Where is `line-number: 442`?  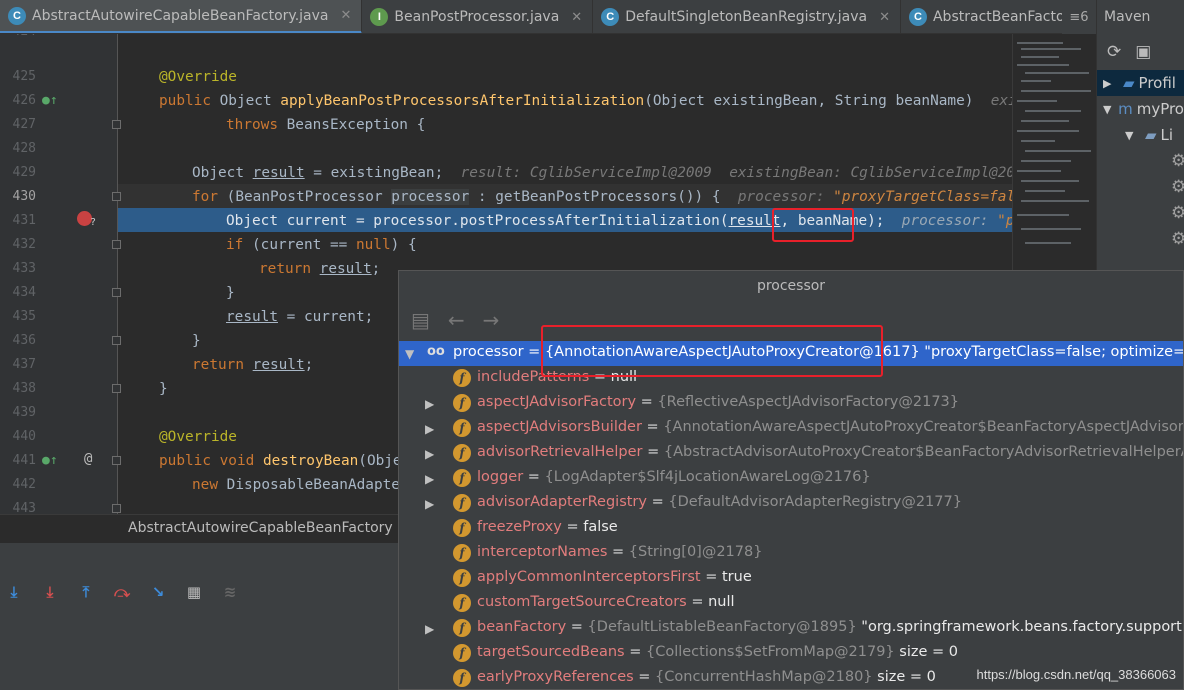
line-number: 442 is located at coordinates (24, 484).